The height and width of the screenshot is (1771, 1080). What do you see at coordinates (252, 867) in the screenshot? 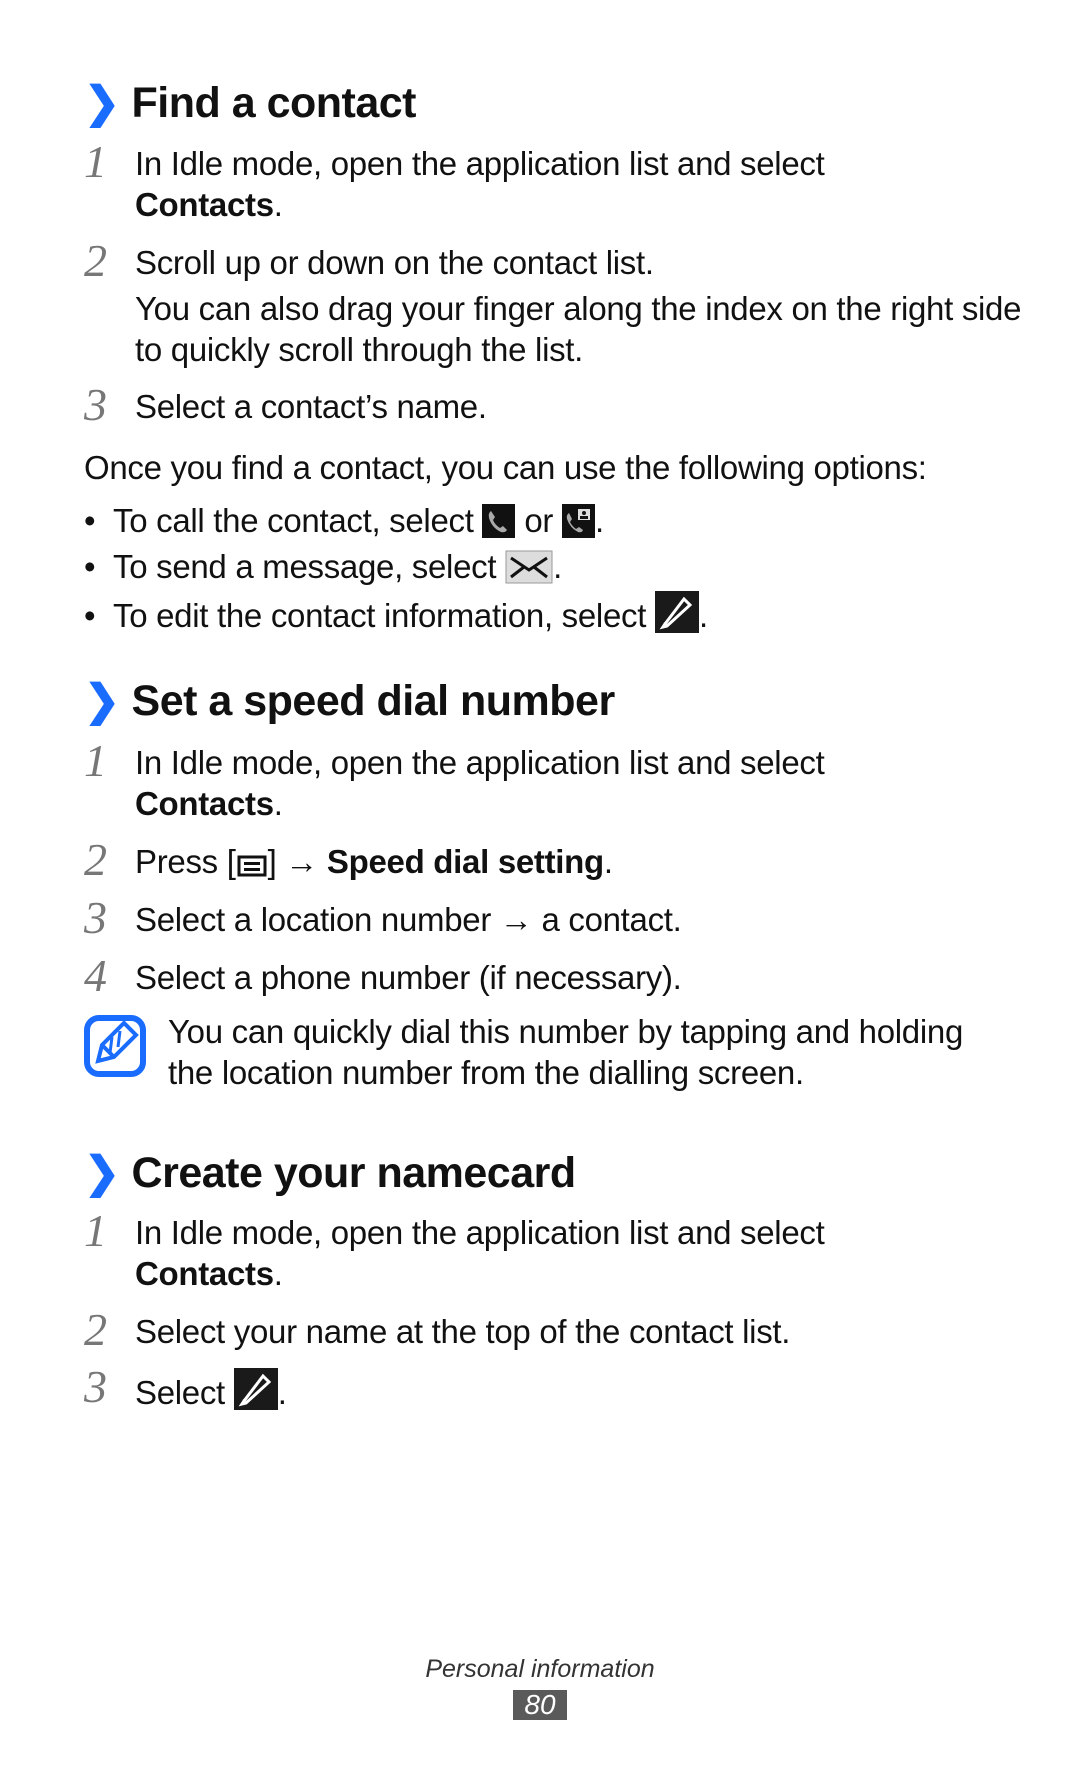
I see `menu-key-icon` at bounding box center [252, 867].